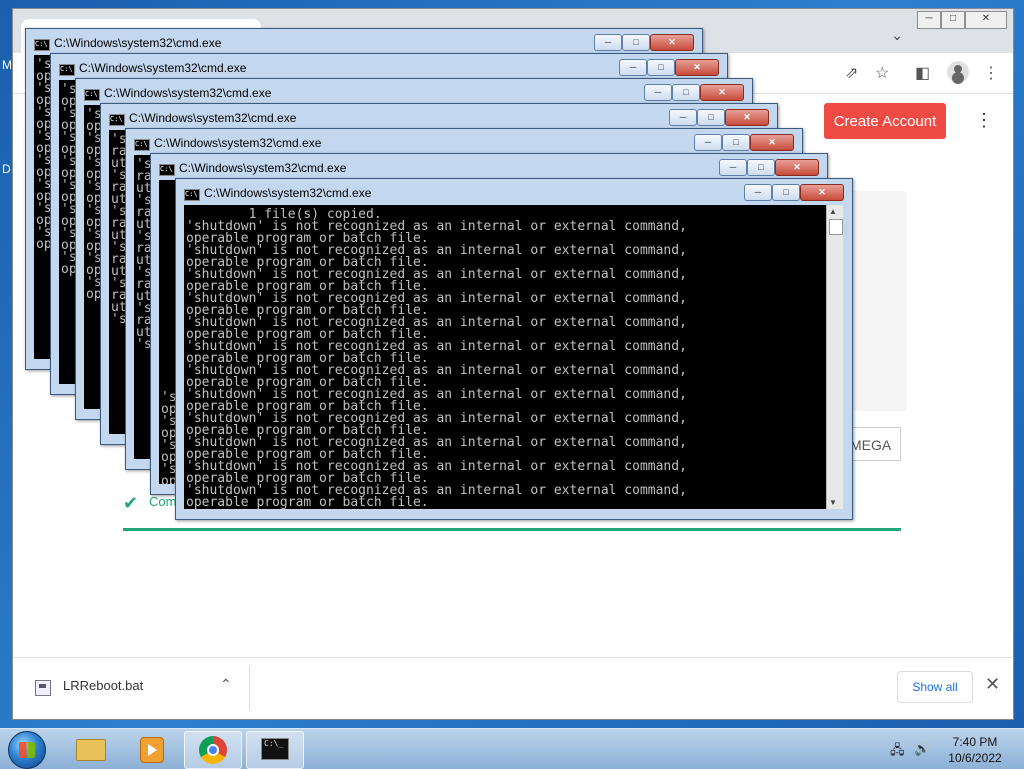 The width and height of the screenshot is (1024, 769). I want to click on tab-search-icon: ⌄, so click(897, 35).